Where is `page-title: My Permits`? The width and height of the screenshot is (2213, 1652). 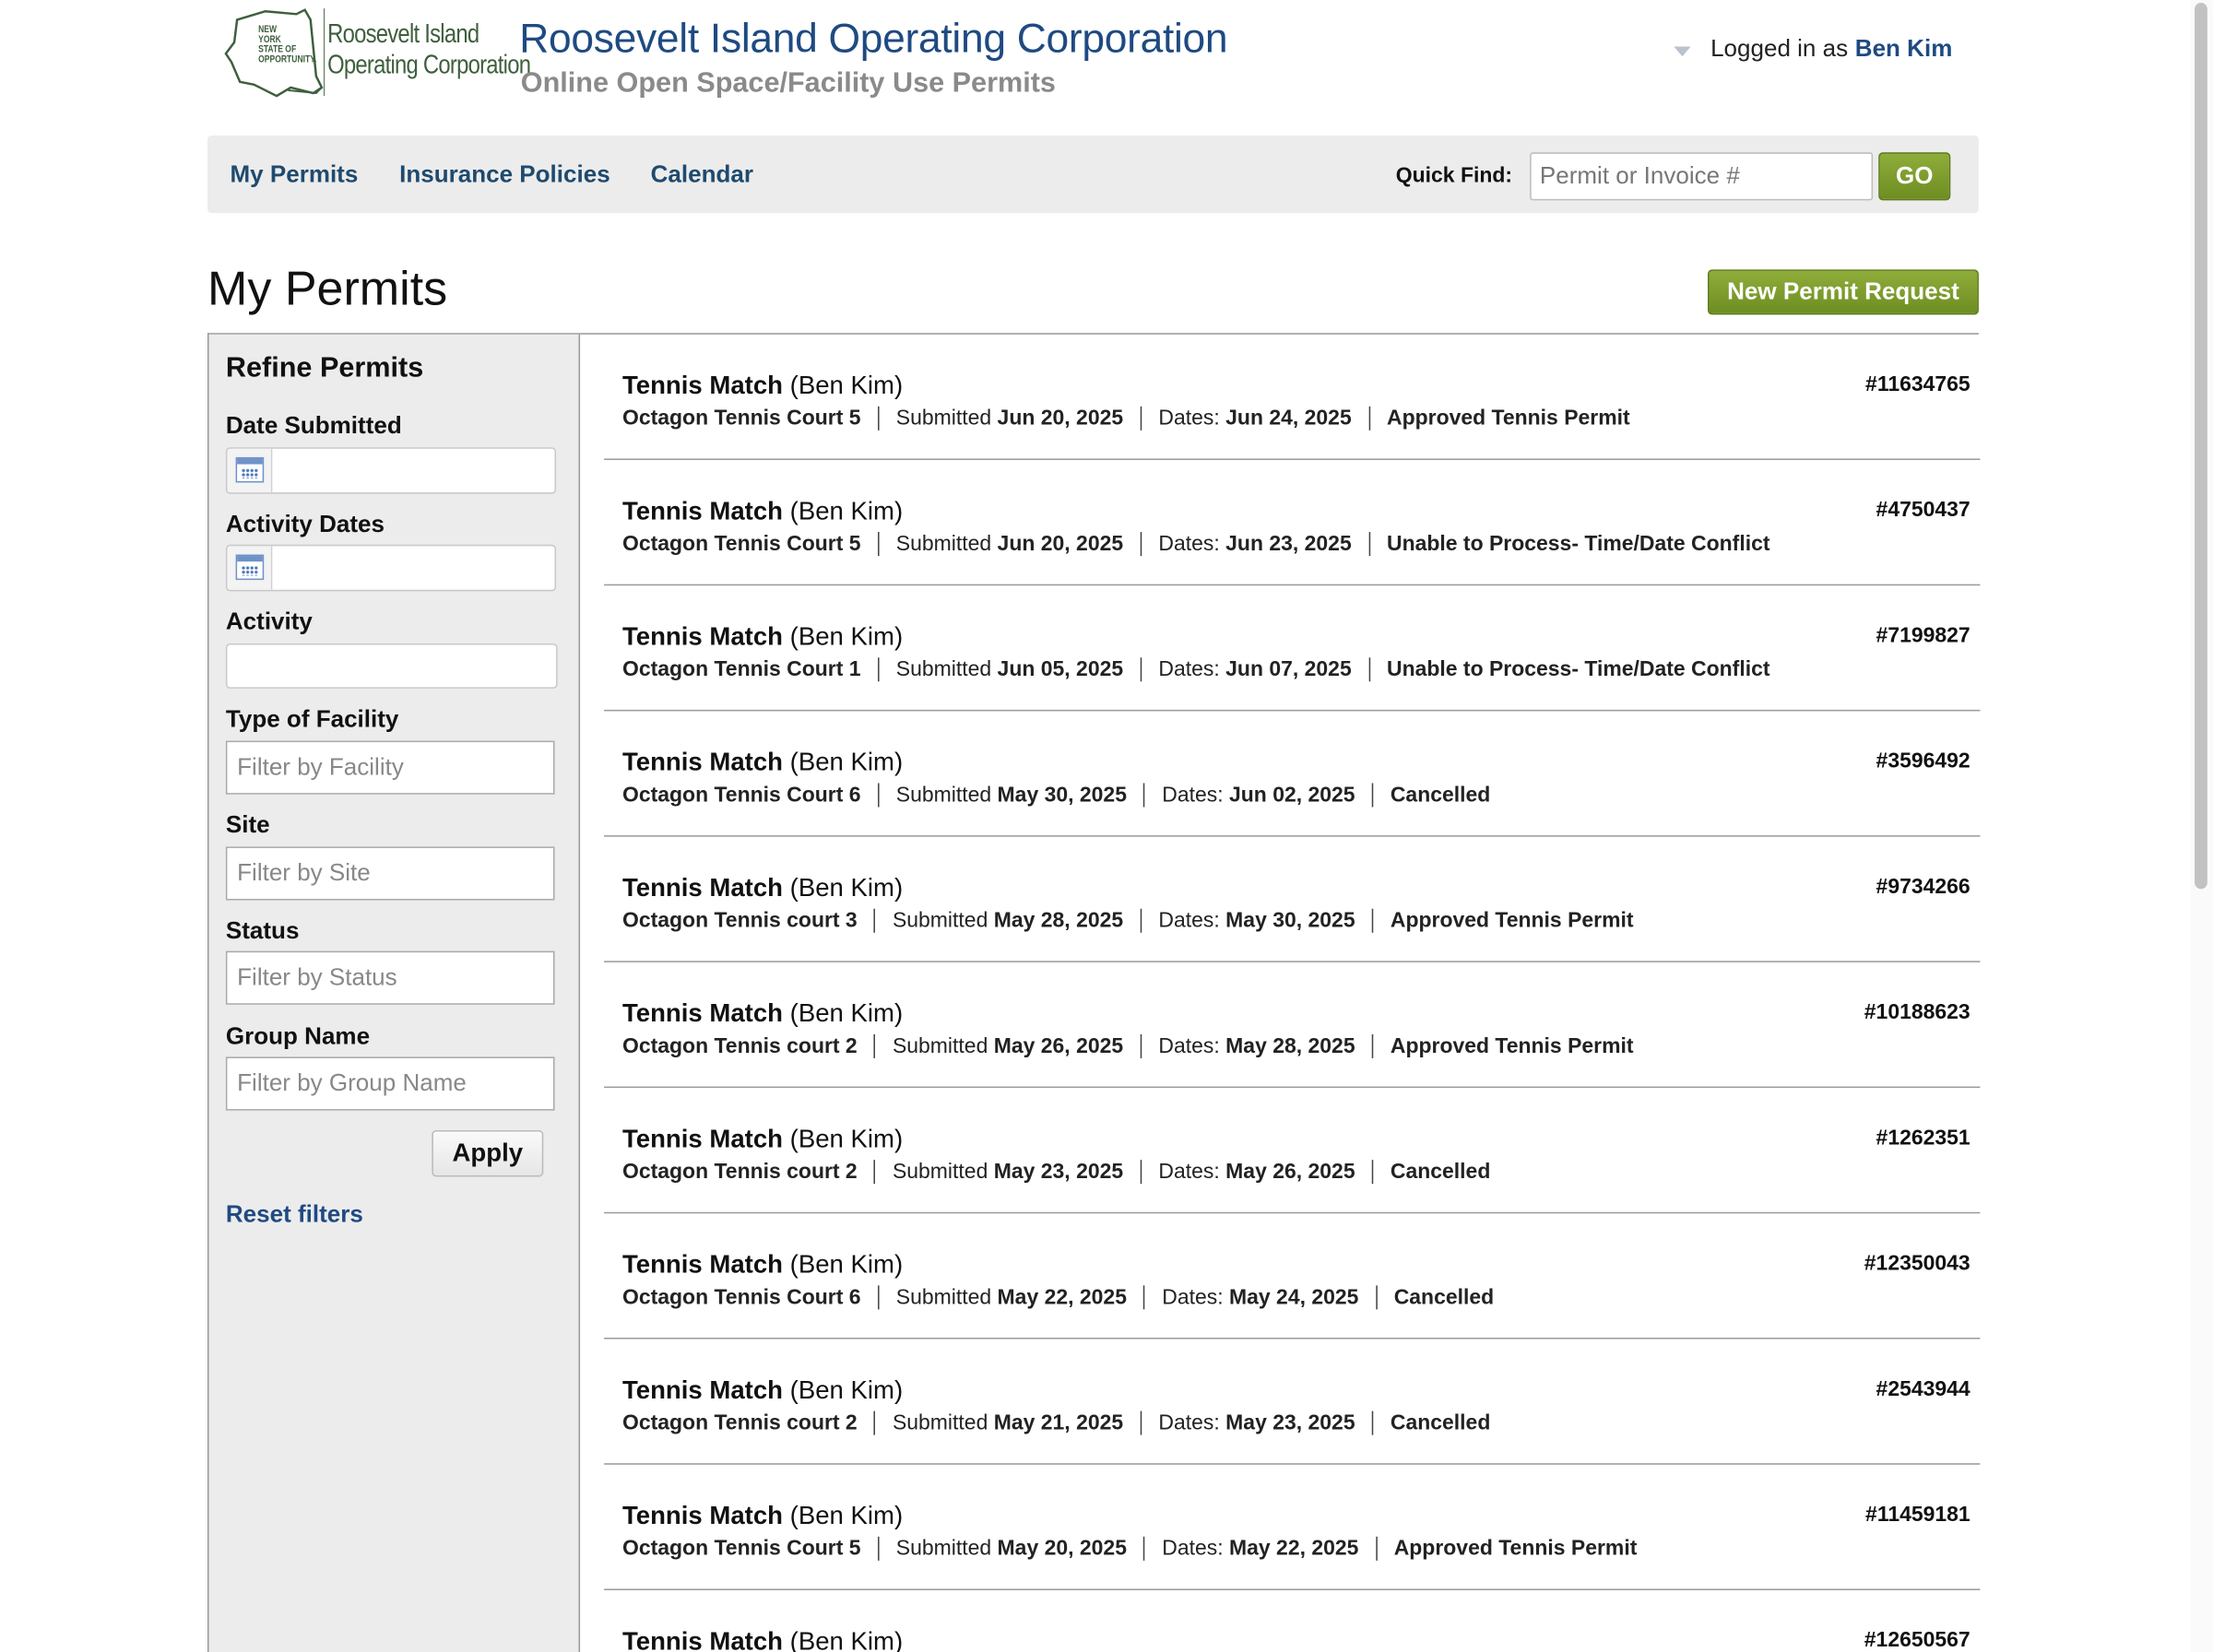 page-title: My Permits is located at coordinates (327, 289).